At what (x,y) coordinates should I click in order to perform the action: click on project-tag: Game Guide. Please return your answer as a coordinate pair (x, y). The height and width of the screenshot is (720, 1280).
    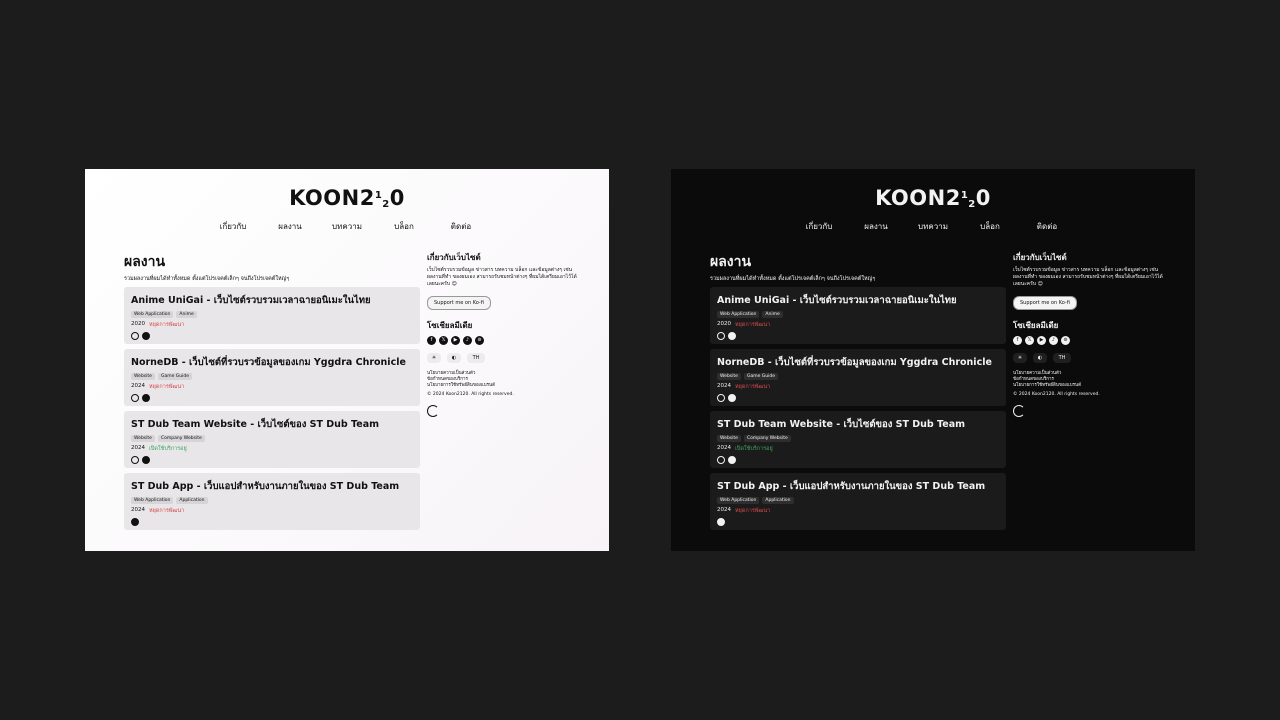
    Looking at the image, I should click on (174, 376).